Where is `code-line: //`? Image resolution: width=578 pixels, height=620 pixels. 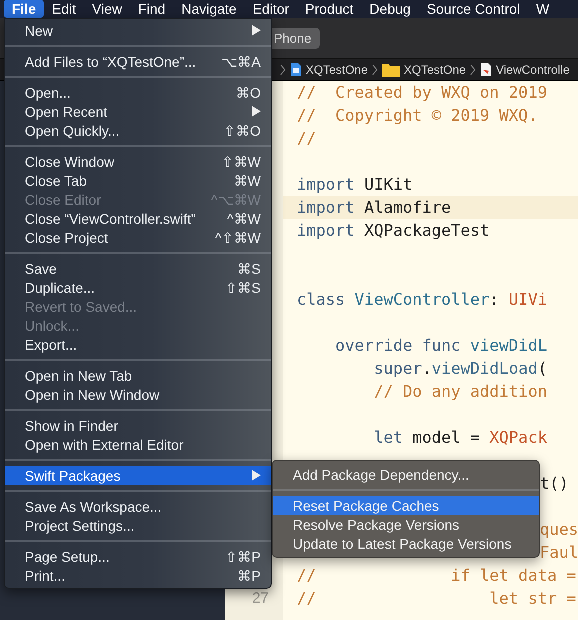 code-line: // is located at coordinates (306, 139).